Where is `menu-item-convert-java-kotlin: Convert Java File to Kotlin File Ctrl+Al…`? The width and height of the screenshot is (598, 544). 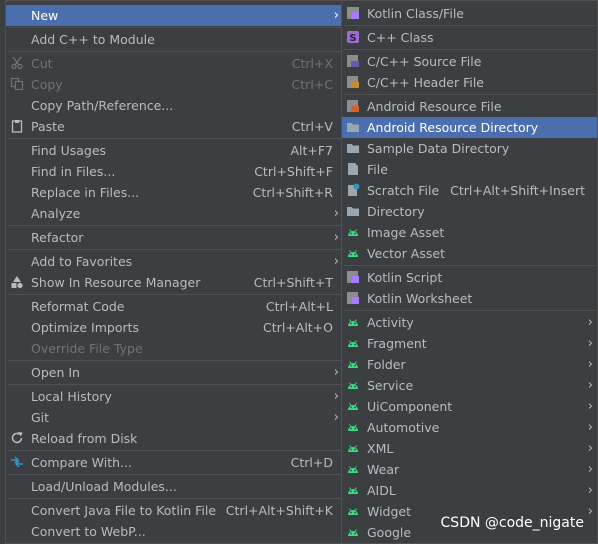 menu-item-convert-java-kotlin: Convert Java File to Kotlin File Ctrl+Al… is located at coordinates (174, 510).